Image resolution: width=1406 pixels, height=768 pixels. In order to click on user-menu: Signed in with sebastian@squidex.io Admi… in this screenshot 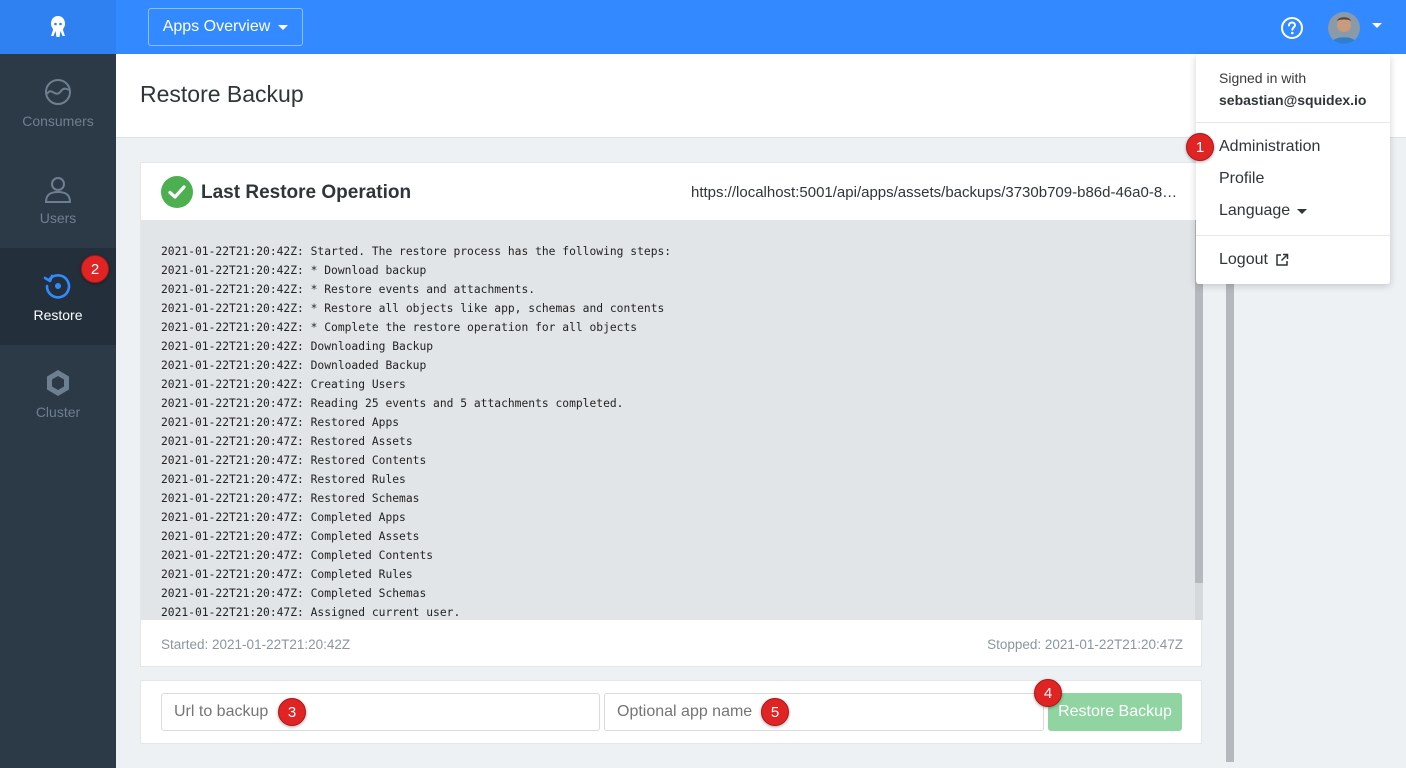, I will do `click(1293, 169)`.